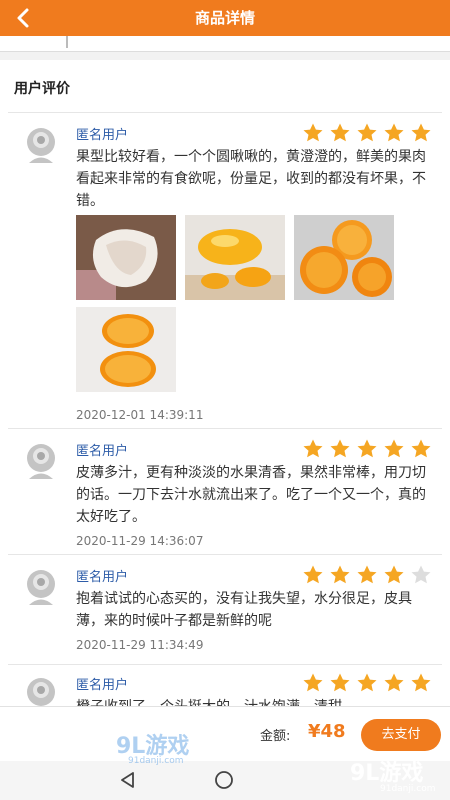  Describe the element at coordinates (126, 257) in the screenshot. I see `peeled-orange-photo` at that location.